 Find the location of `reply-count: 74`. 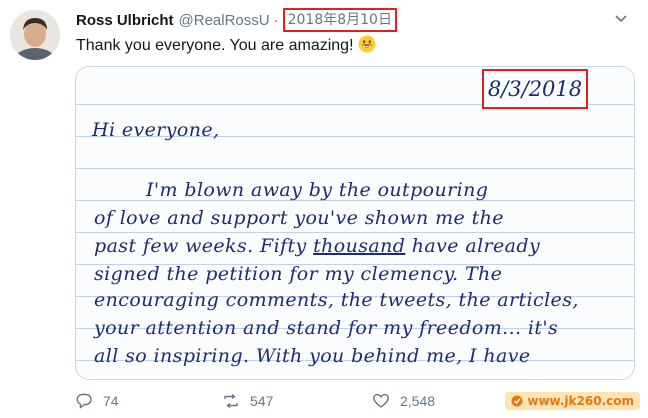

reply-count: 74 is located at coordinates (111, 401).